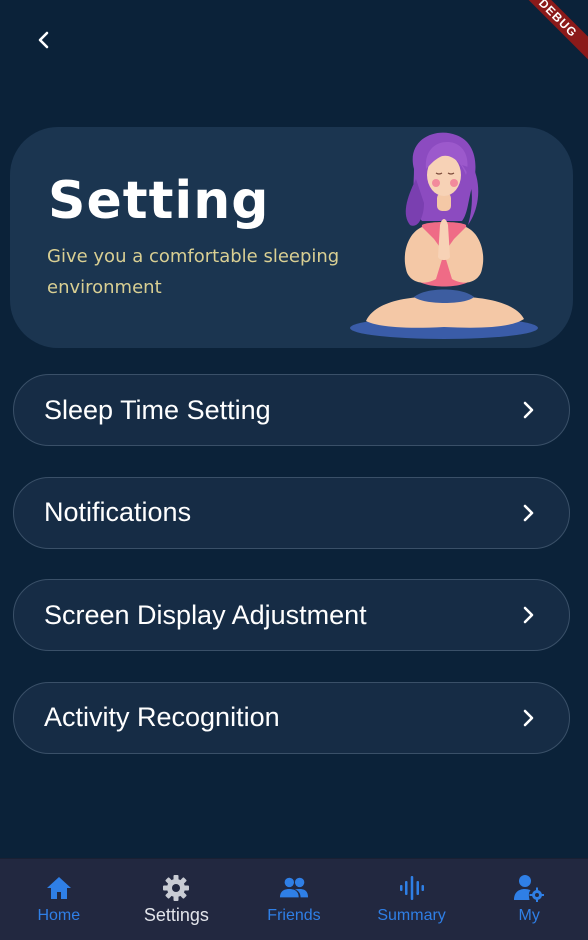  I want to click on user-settings-icon, so click(529, 888).